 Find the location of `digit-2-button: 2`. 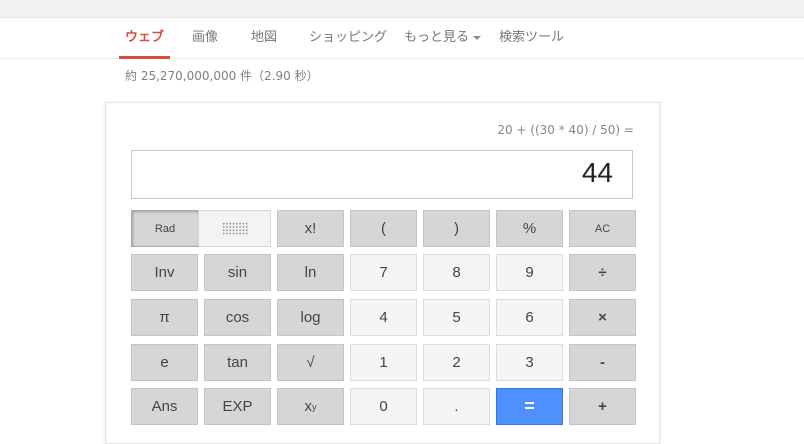

digit-2-button: 2 is located at coordinates (456, 362).